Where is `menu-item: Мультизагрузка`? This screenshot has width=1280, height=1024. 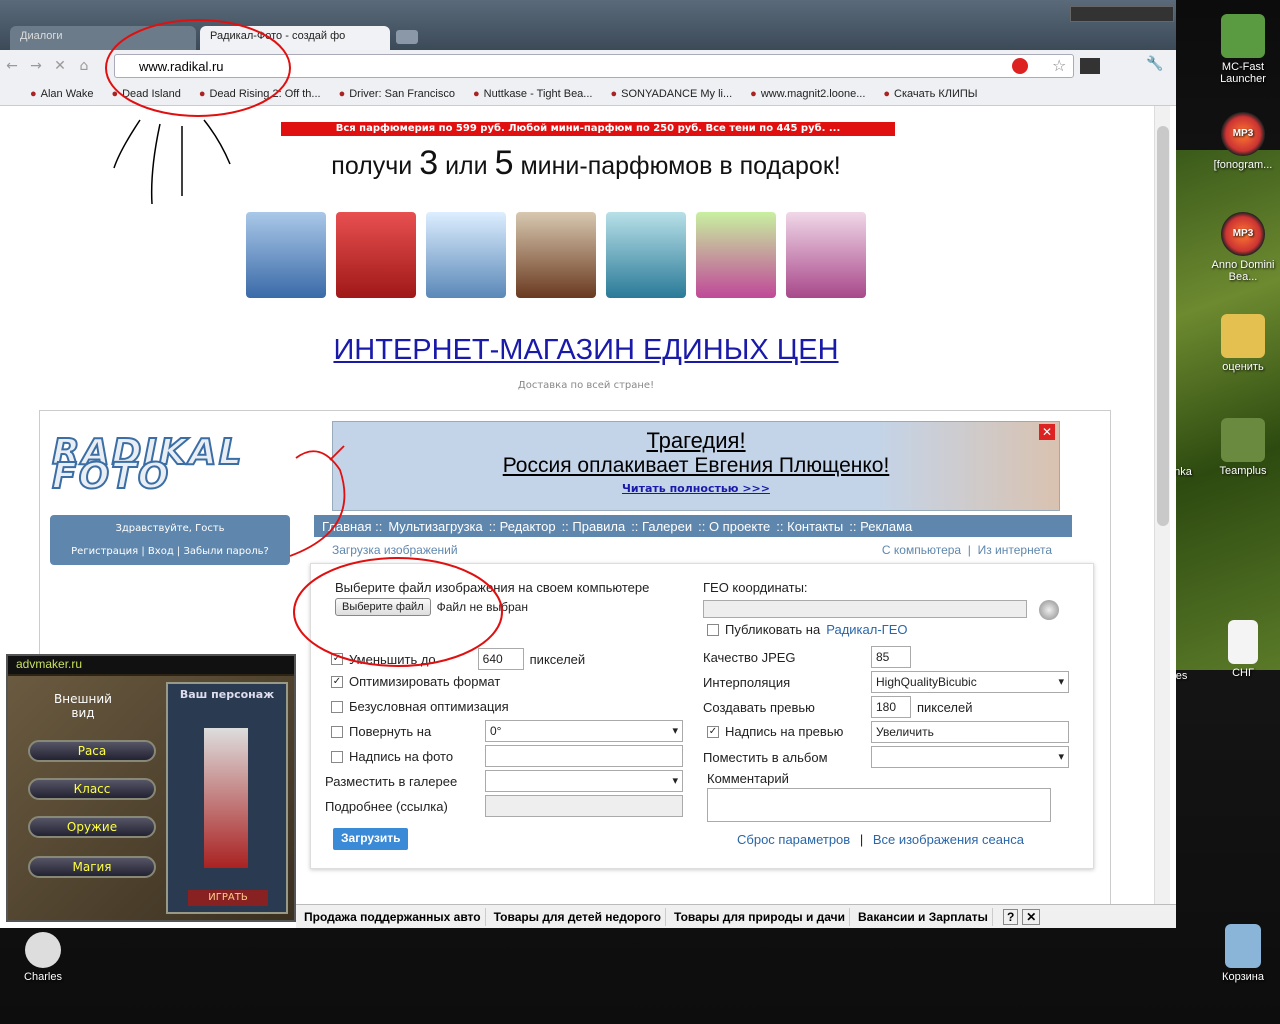 menu-item: Мультизагрузка is located at coordinates (435, 526).